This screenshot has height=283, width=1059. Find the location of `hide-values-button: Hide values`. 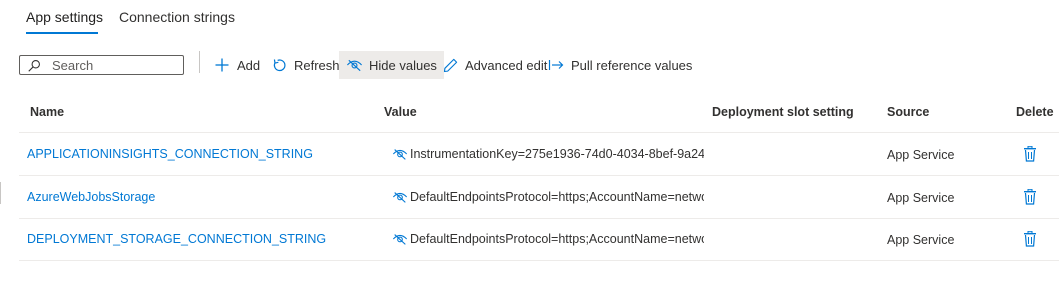

hide-values-button: Hide values is located at coordinates (391, 65).